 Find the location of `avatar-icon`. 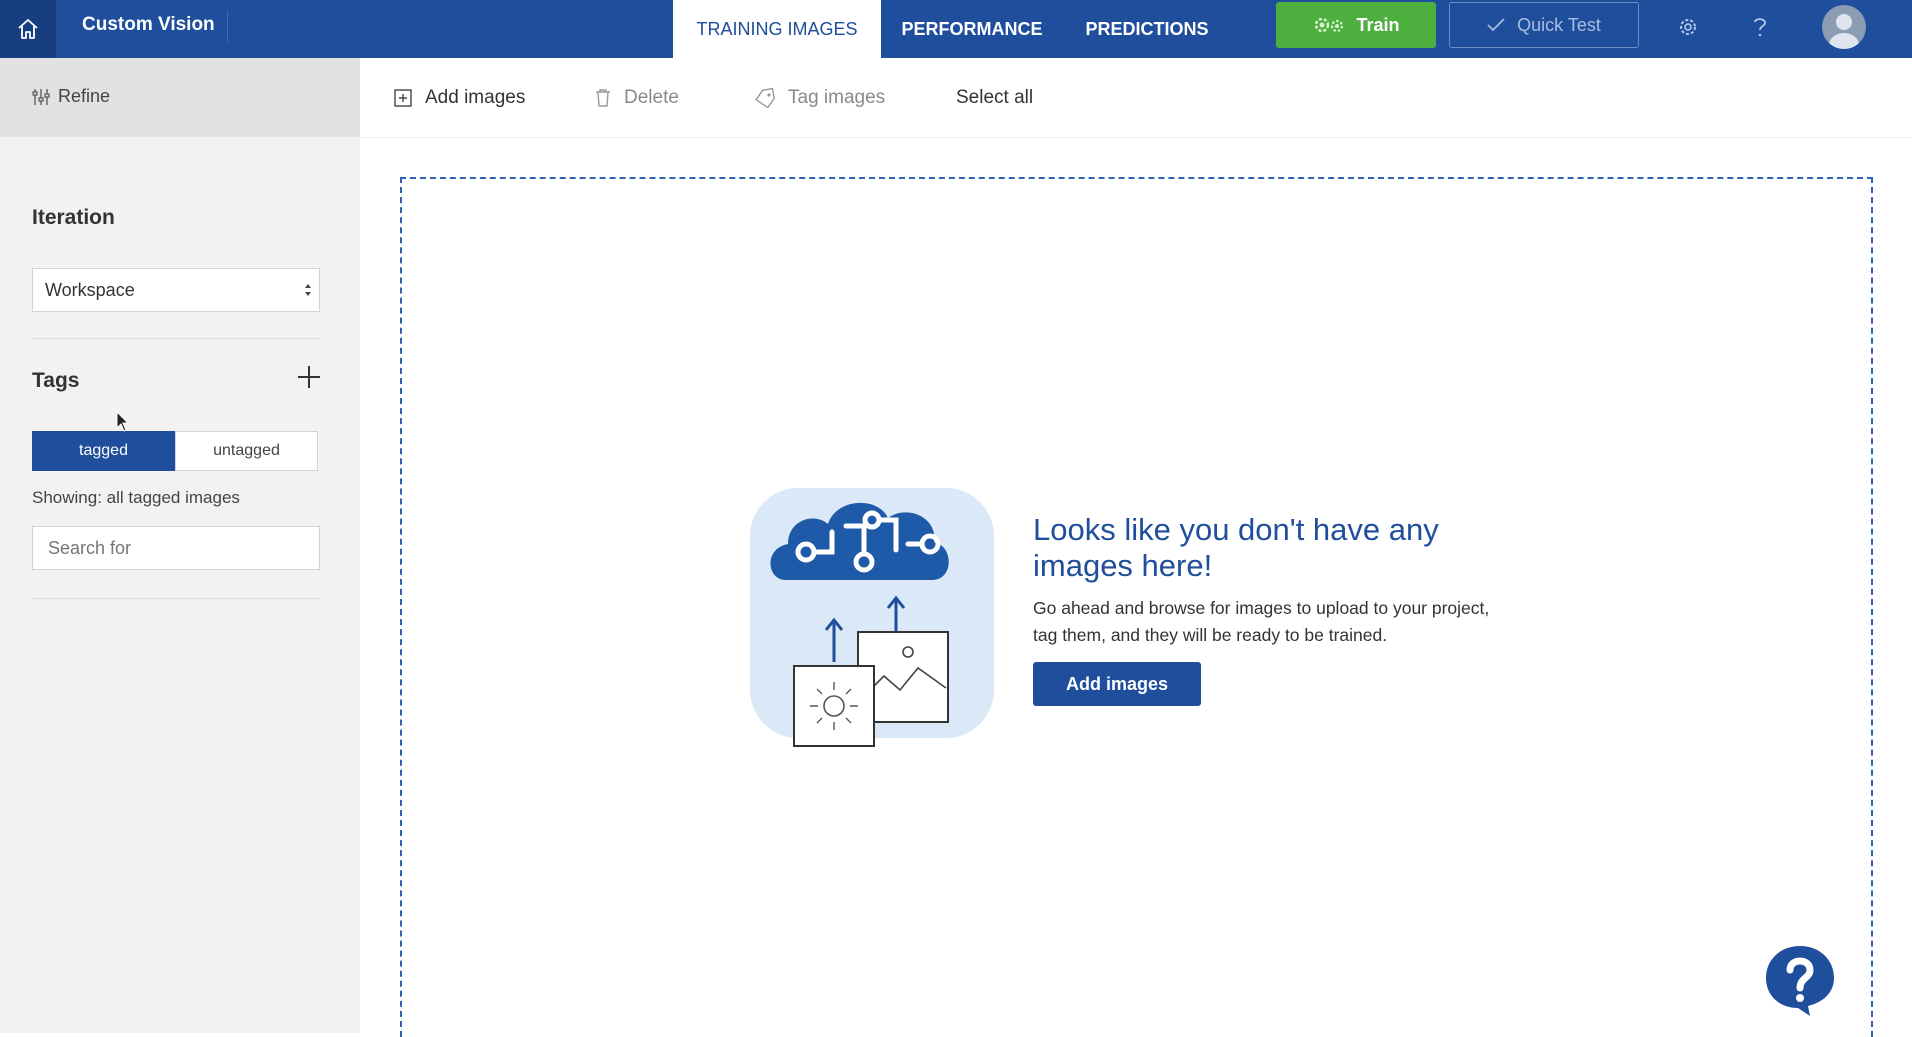

avatar-icon is located at coordinates (1844, 31).